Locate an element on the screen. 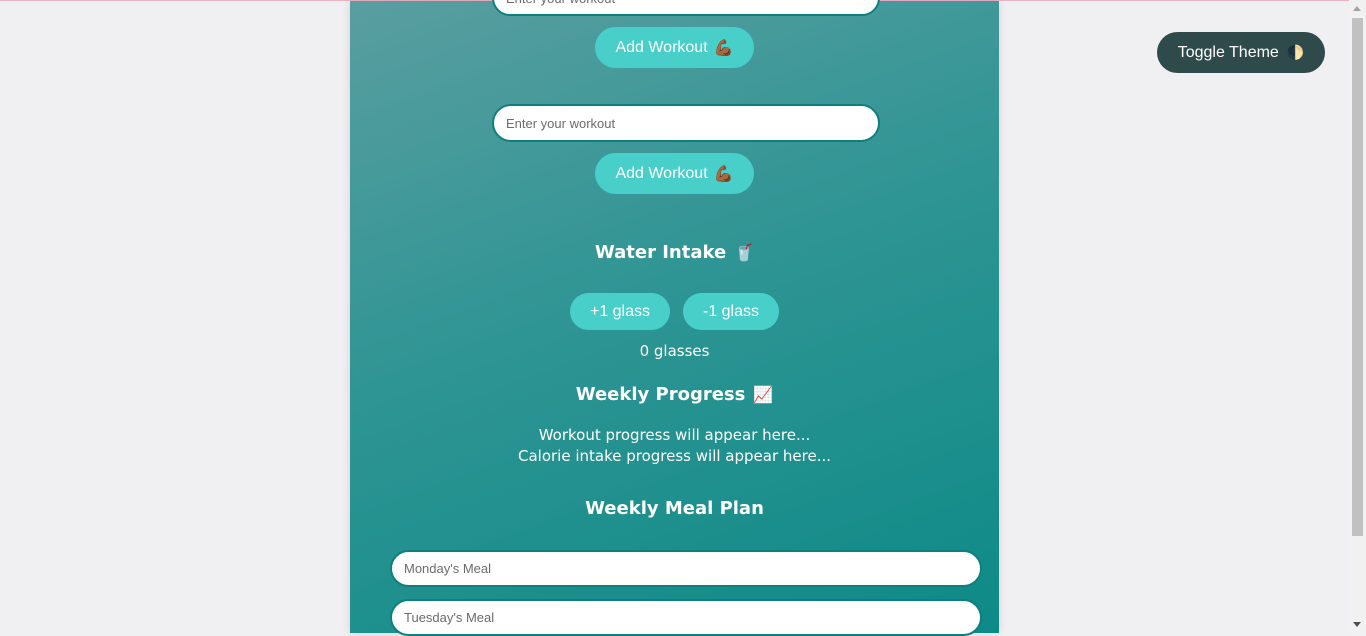  toggle-theme-button: Toggle Theme 🌓 is located at coordinates (1241, 52).